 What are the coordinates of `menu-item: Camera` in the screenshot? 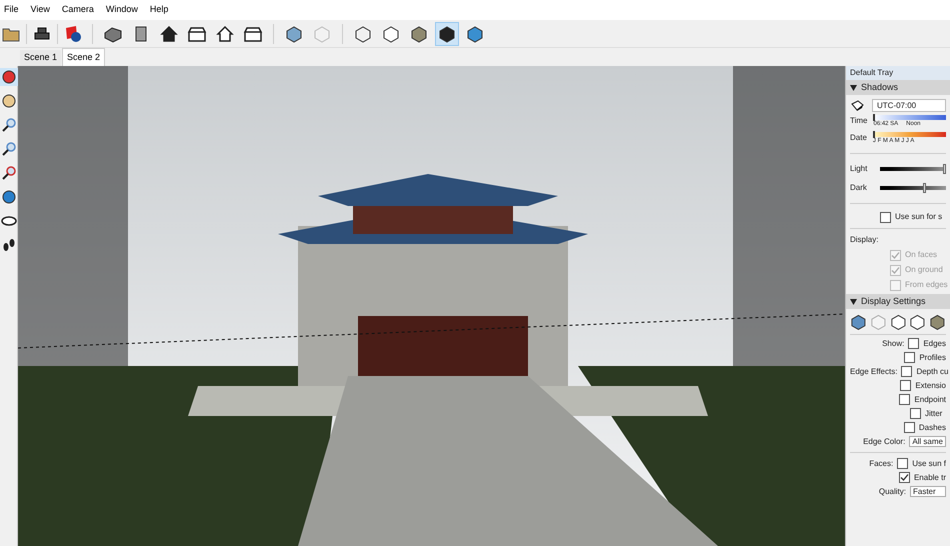 It's located at (78, 10).